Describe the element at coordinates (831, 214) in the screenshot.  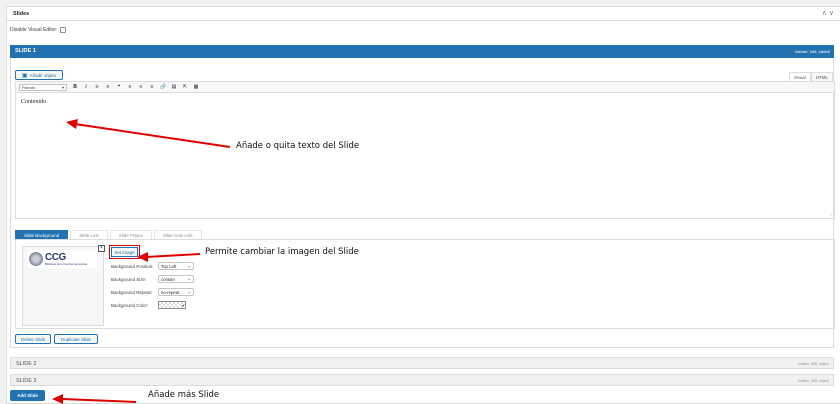
I see `resize-handle-icon: ∕` at that location.